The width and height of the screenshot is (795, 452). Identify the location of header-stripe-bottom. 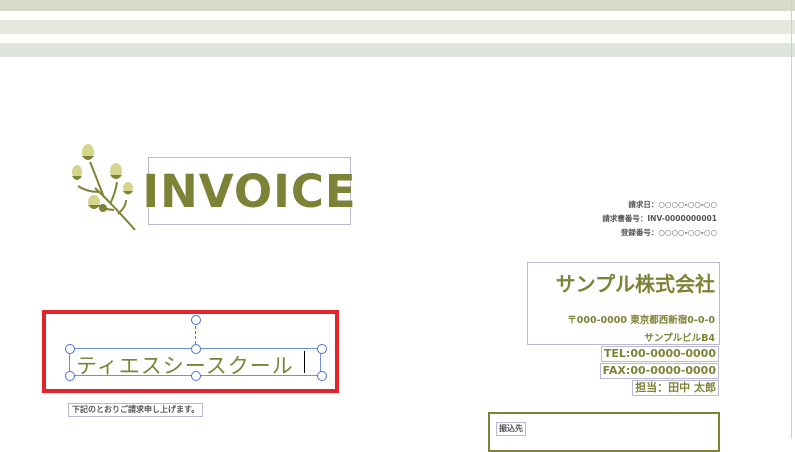
(397, 50).